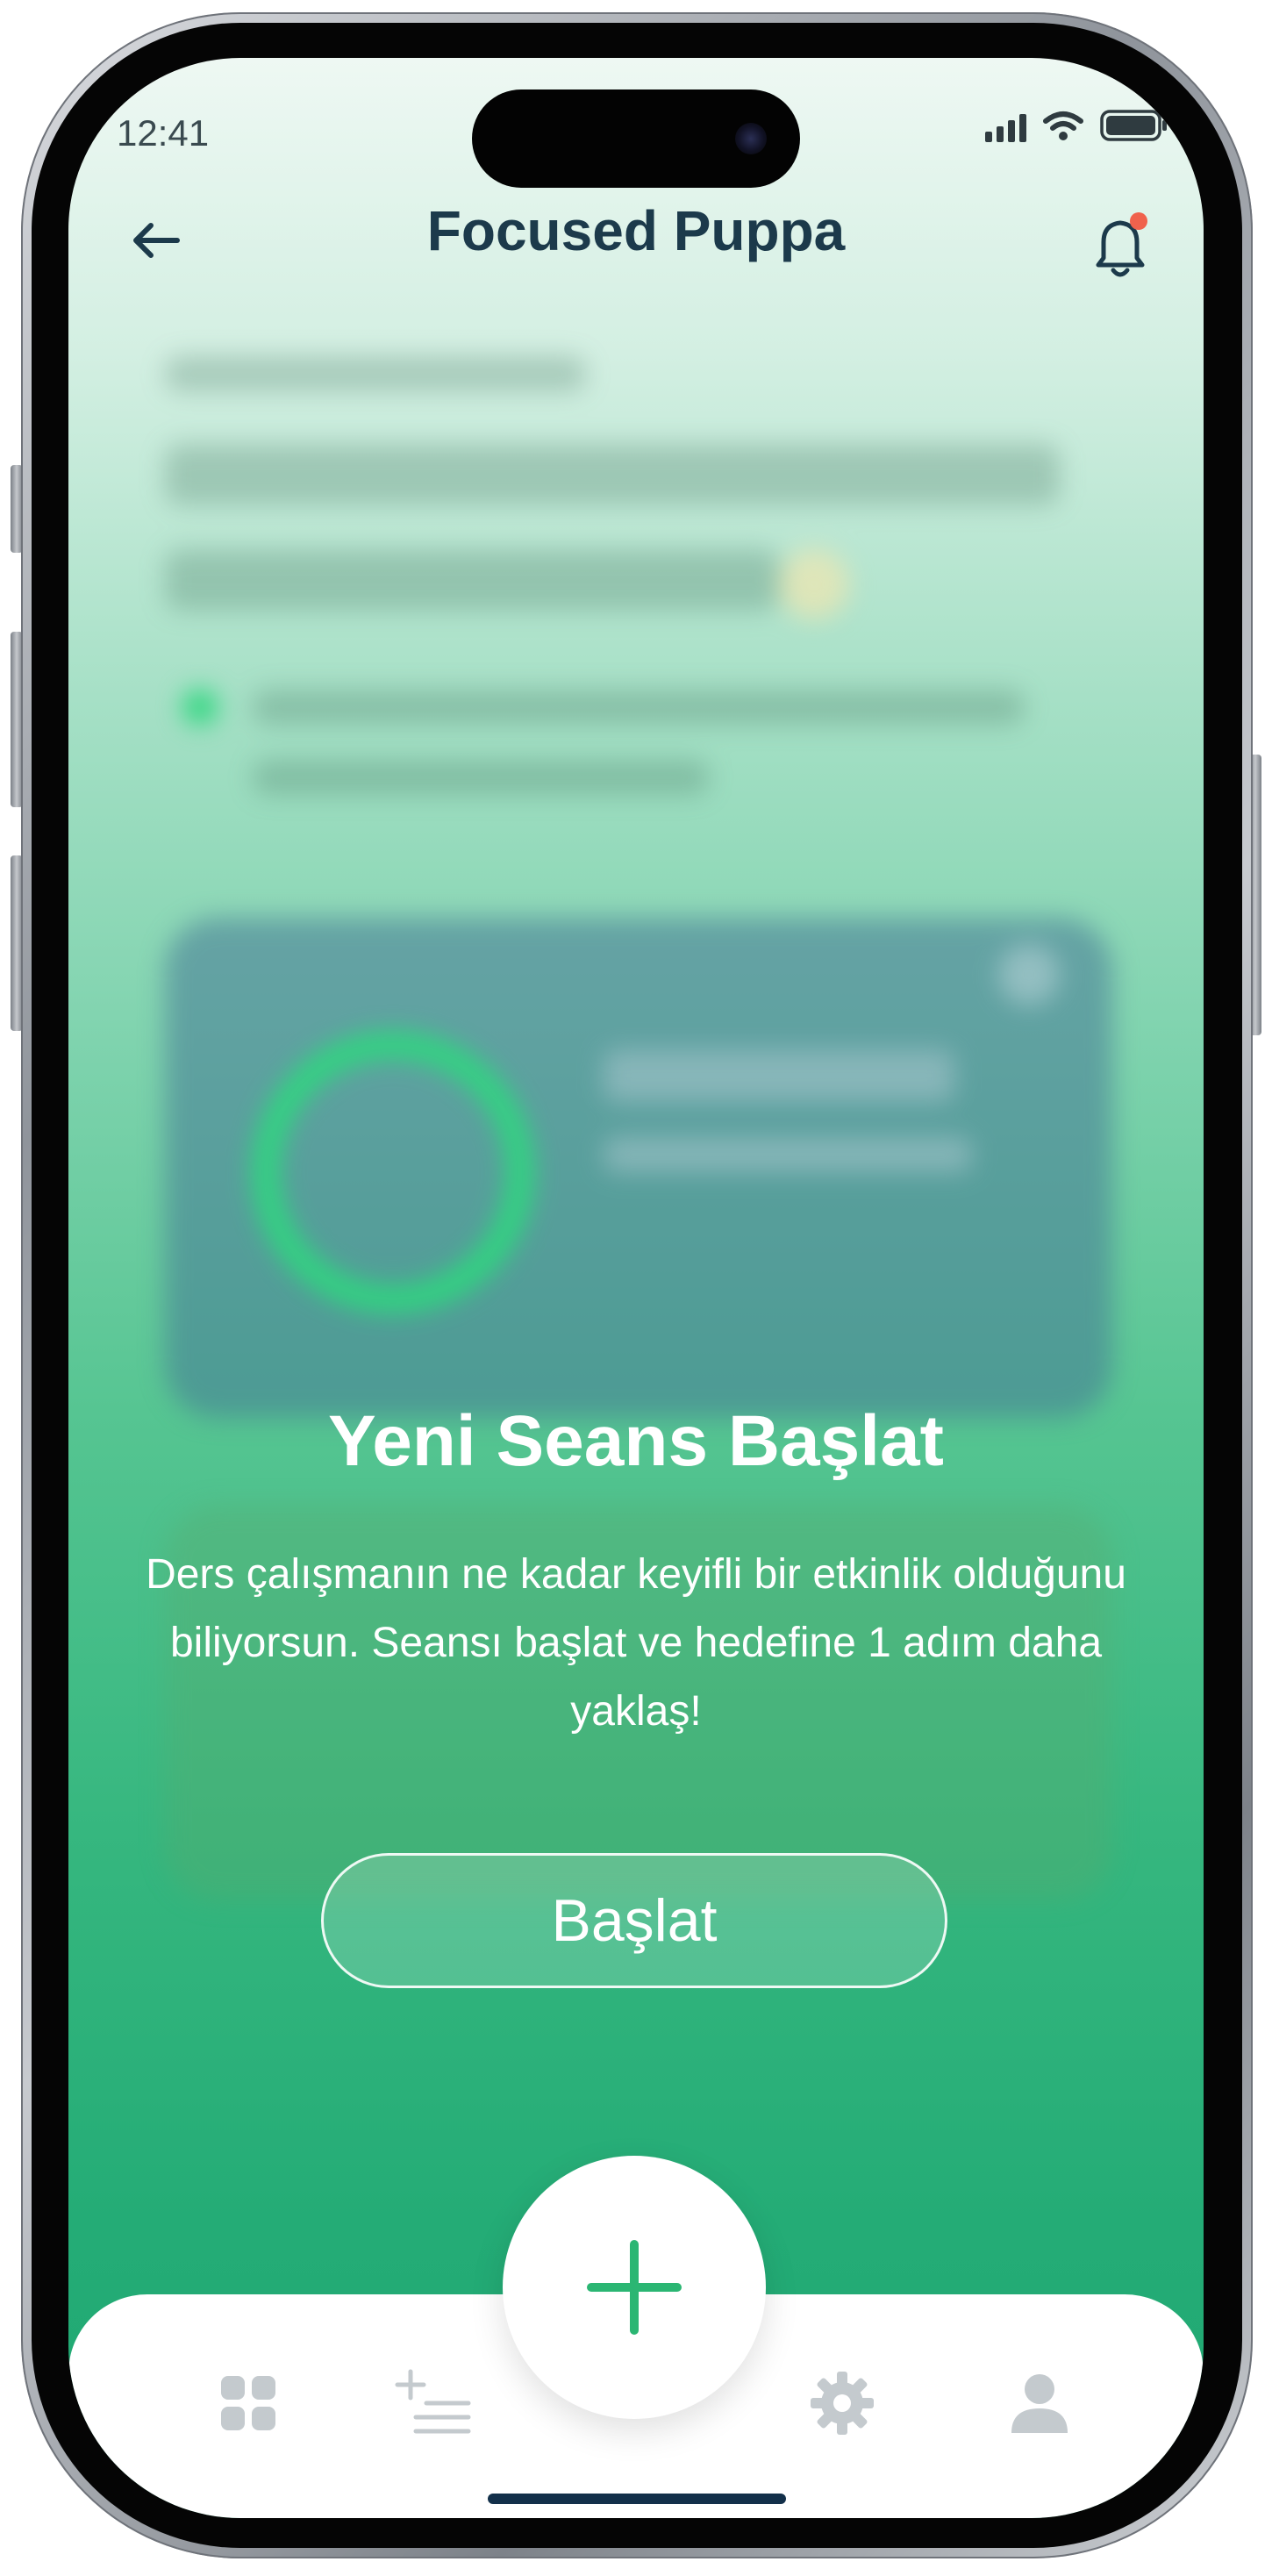 This screenshot has height=2576, width=1272. What do you see at coordinates (634, 1920) in the screenshot?
I see `start-session-button: Başlat` at bounding box center [634, 1920].